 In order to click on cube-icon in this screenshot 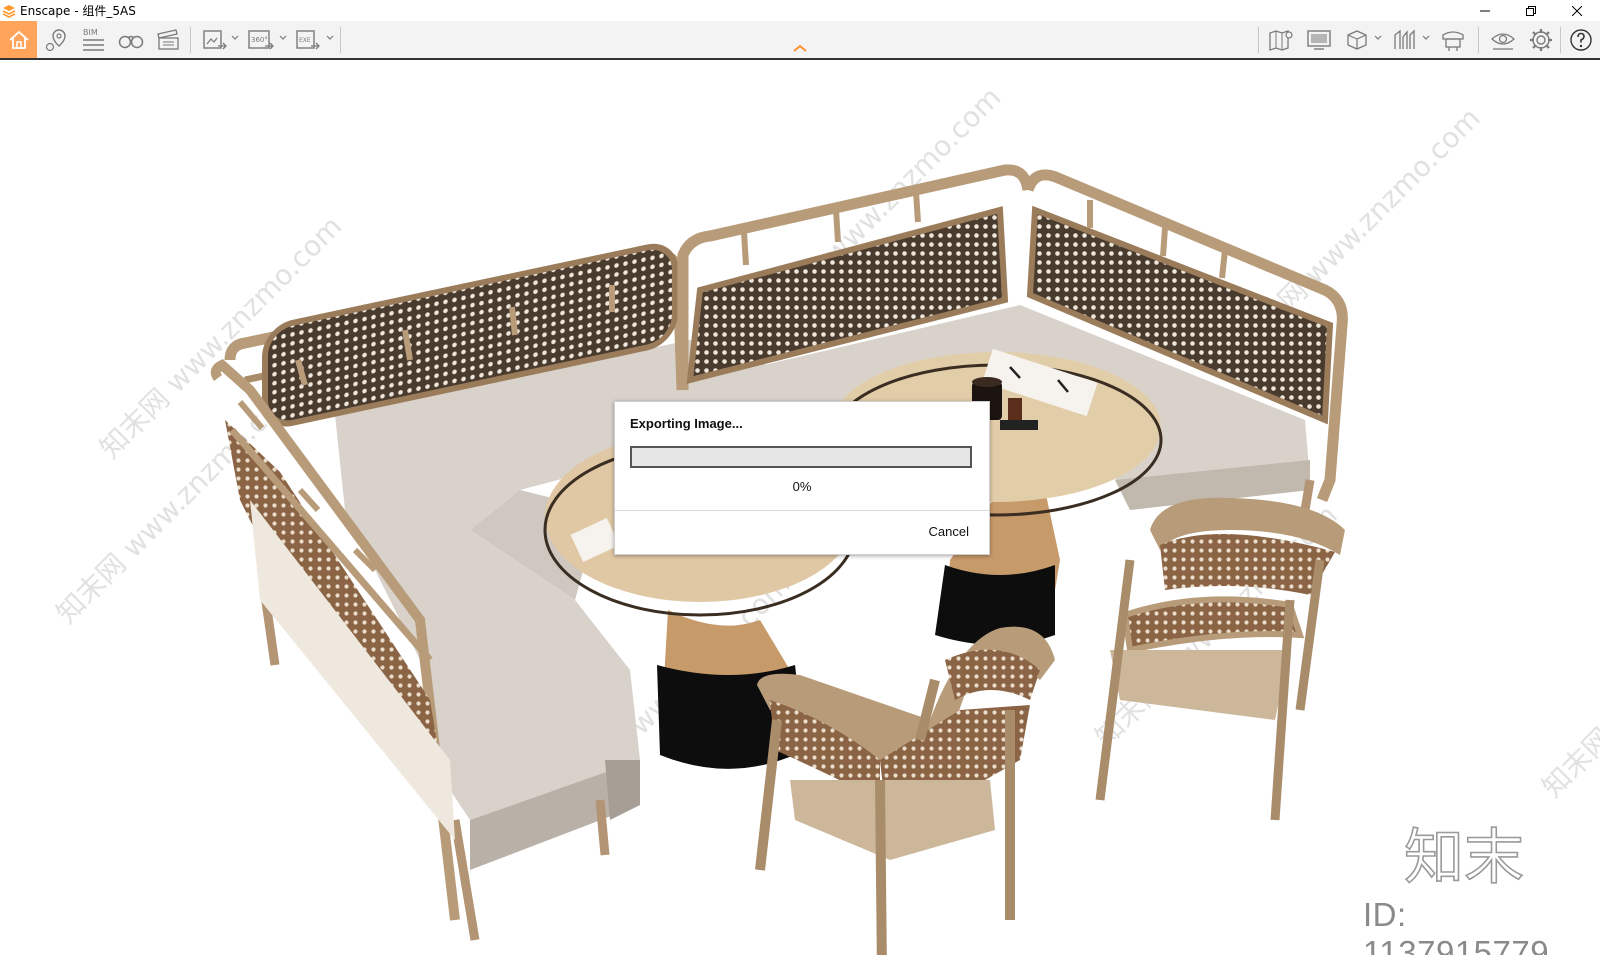, I will do `click(1357, 40)`.